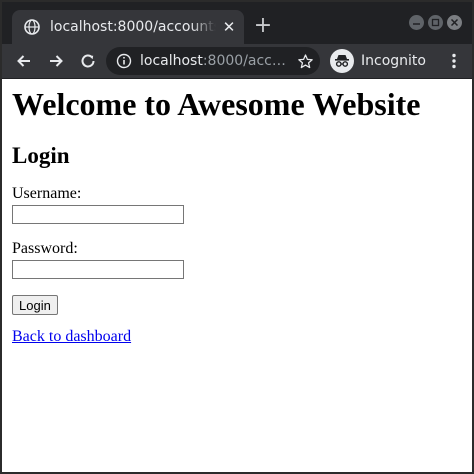 This screenshot has height=474, width=474. I want to click on window-controls, so click(435, 22).